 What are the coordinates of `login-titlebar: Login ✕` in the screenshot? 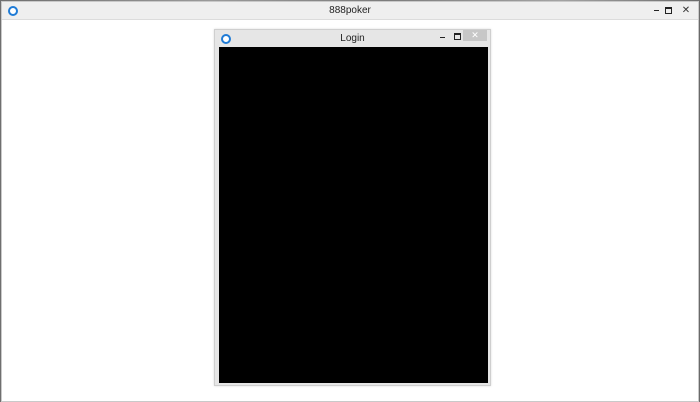 It's located at (352, 38).